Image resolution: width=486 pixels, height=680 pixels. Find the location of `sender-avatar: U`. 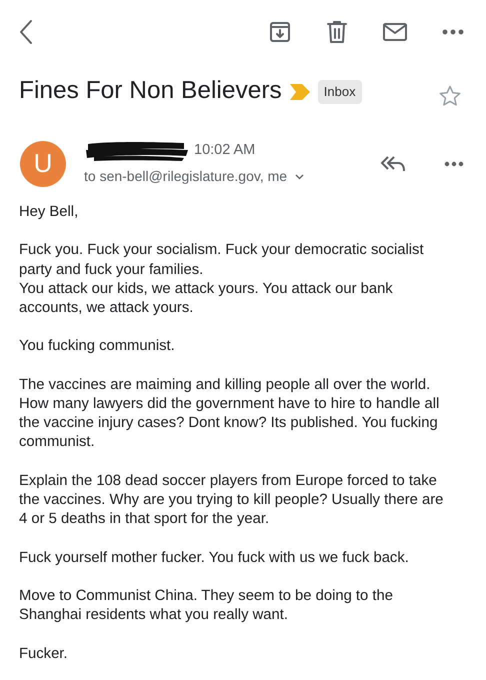

sender-avatar: U is located at coordinates (43, 163).